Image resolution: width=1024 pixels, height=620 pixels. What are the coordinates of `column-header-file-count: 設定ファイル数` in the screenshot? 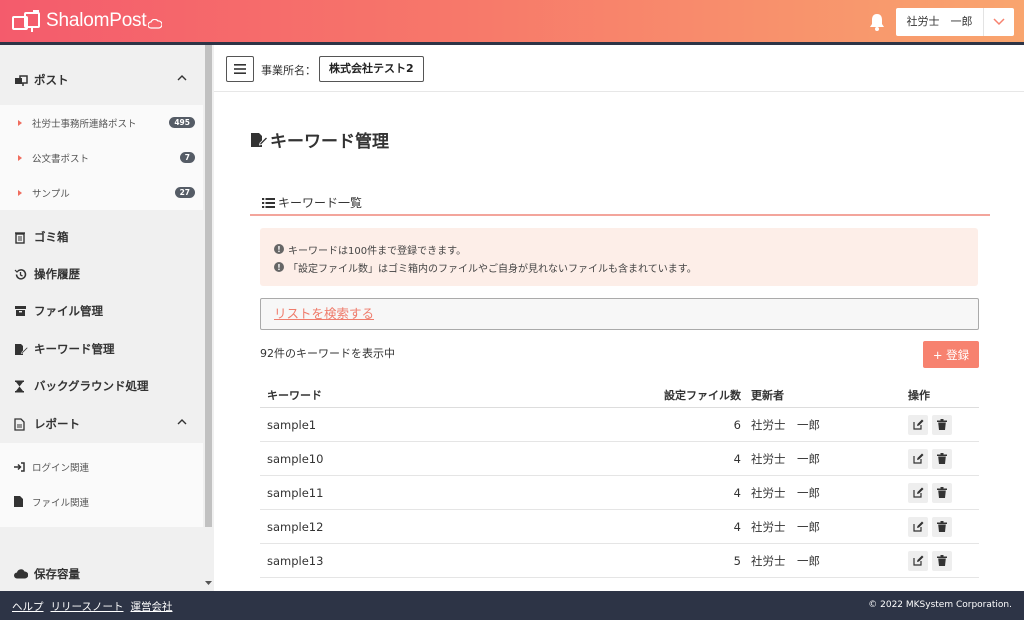 It's located at (675, 395).